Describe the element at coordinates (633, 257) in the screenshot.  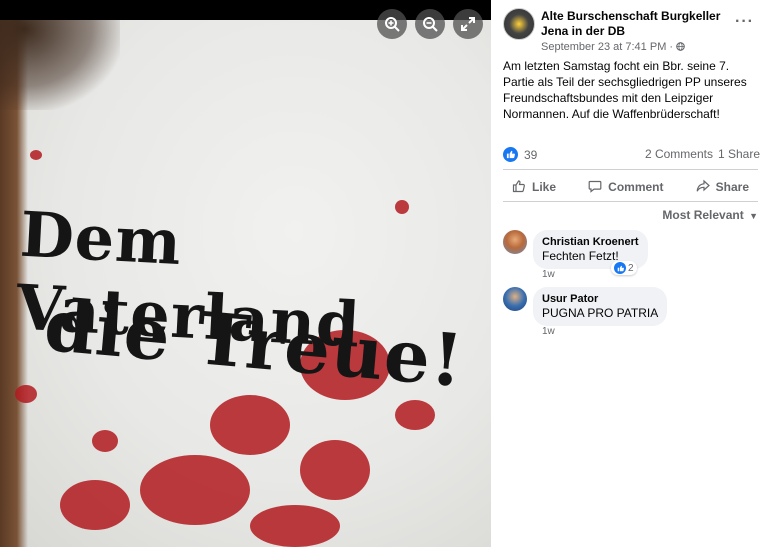
I see `comment-item: Christian Kroenert Fechten Fetzt! 2 1w` at that location.